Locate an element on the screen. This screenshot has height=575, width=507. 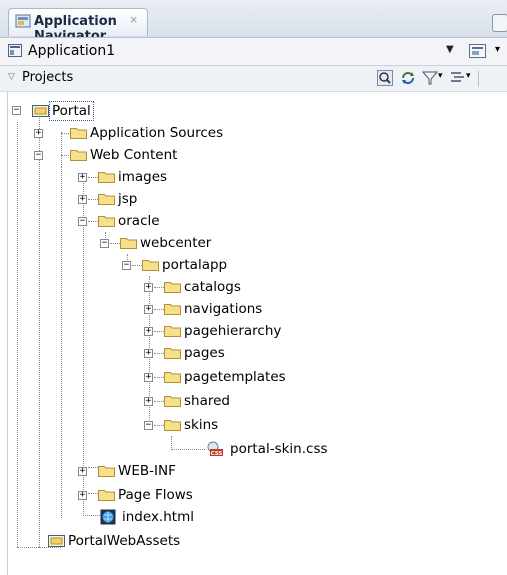
collapse-triangle-icon: ▽ is located at coordinates (11, 77).